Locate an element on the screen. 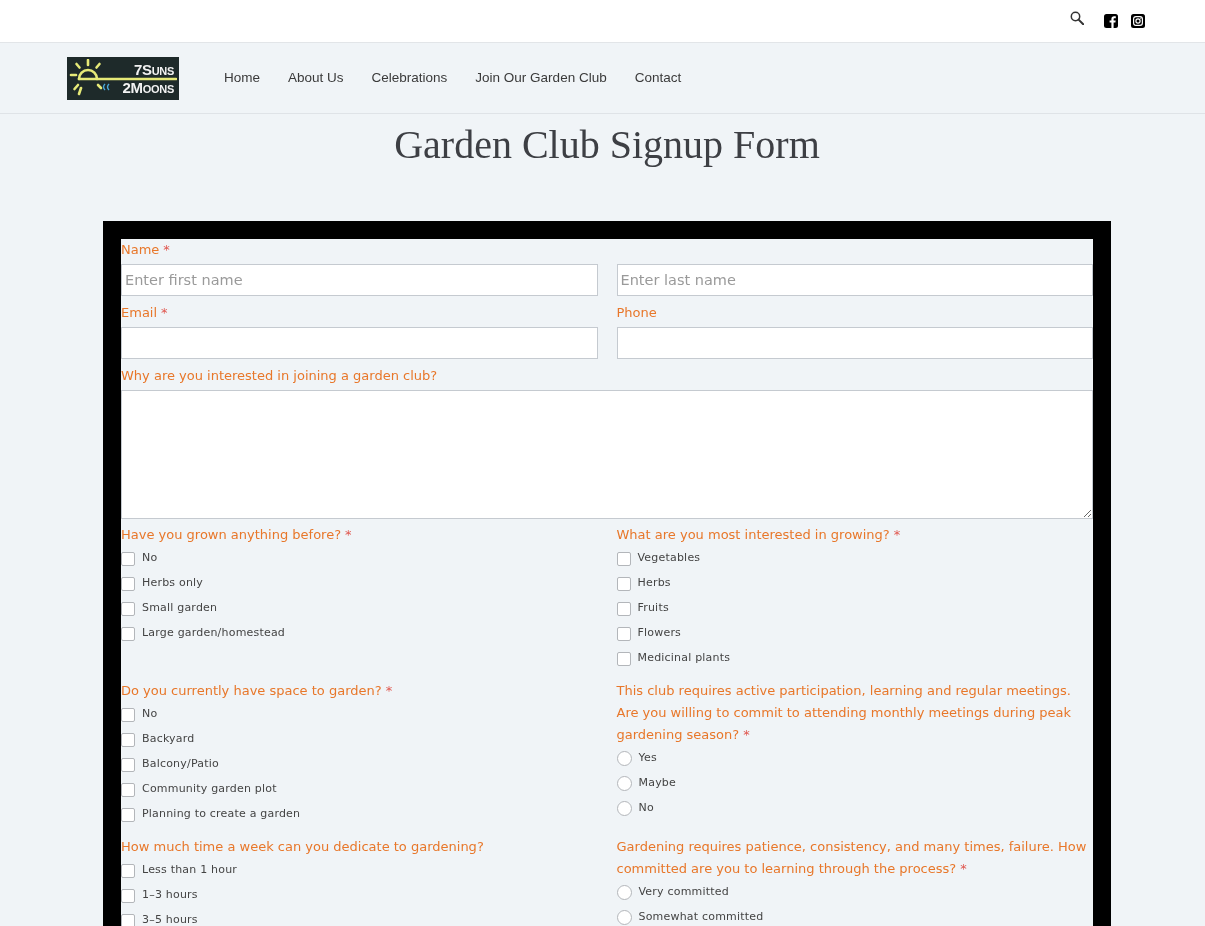 The image size is (1205, 926). logo-text: 2Moons is located at coordinates (148, 87).